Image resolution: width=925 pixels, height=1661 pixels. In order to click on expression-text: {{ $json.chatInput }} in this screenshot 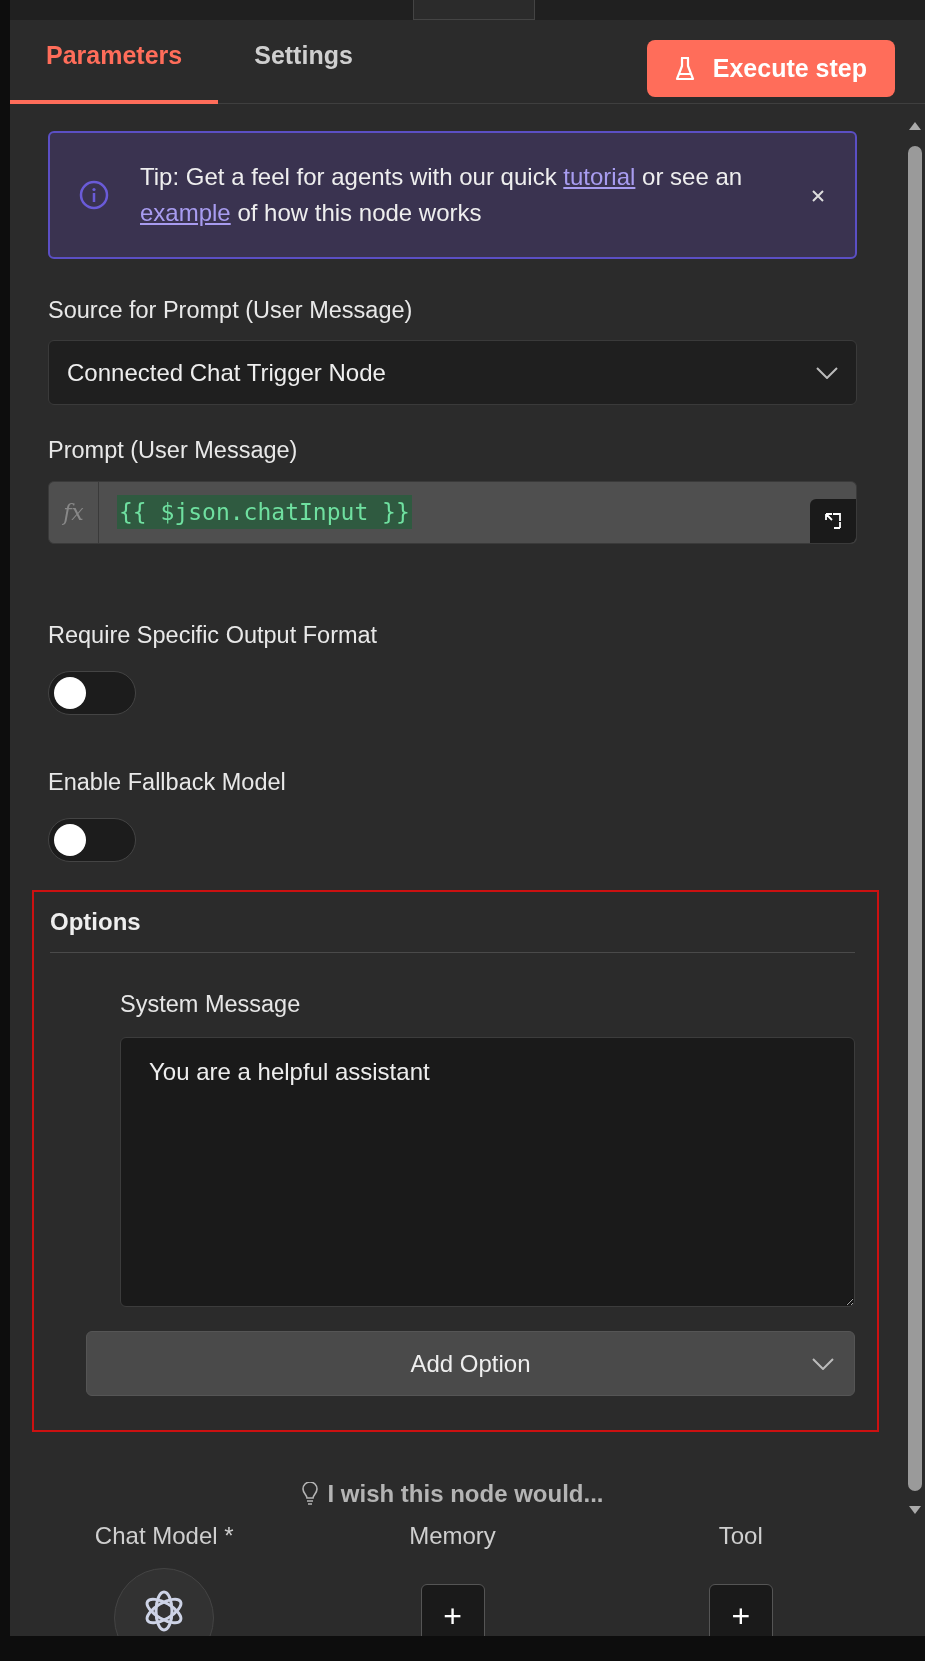, I will do `click(264, 512)`.